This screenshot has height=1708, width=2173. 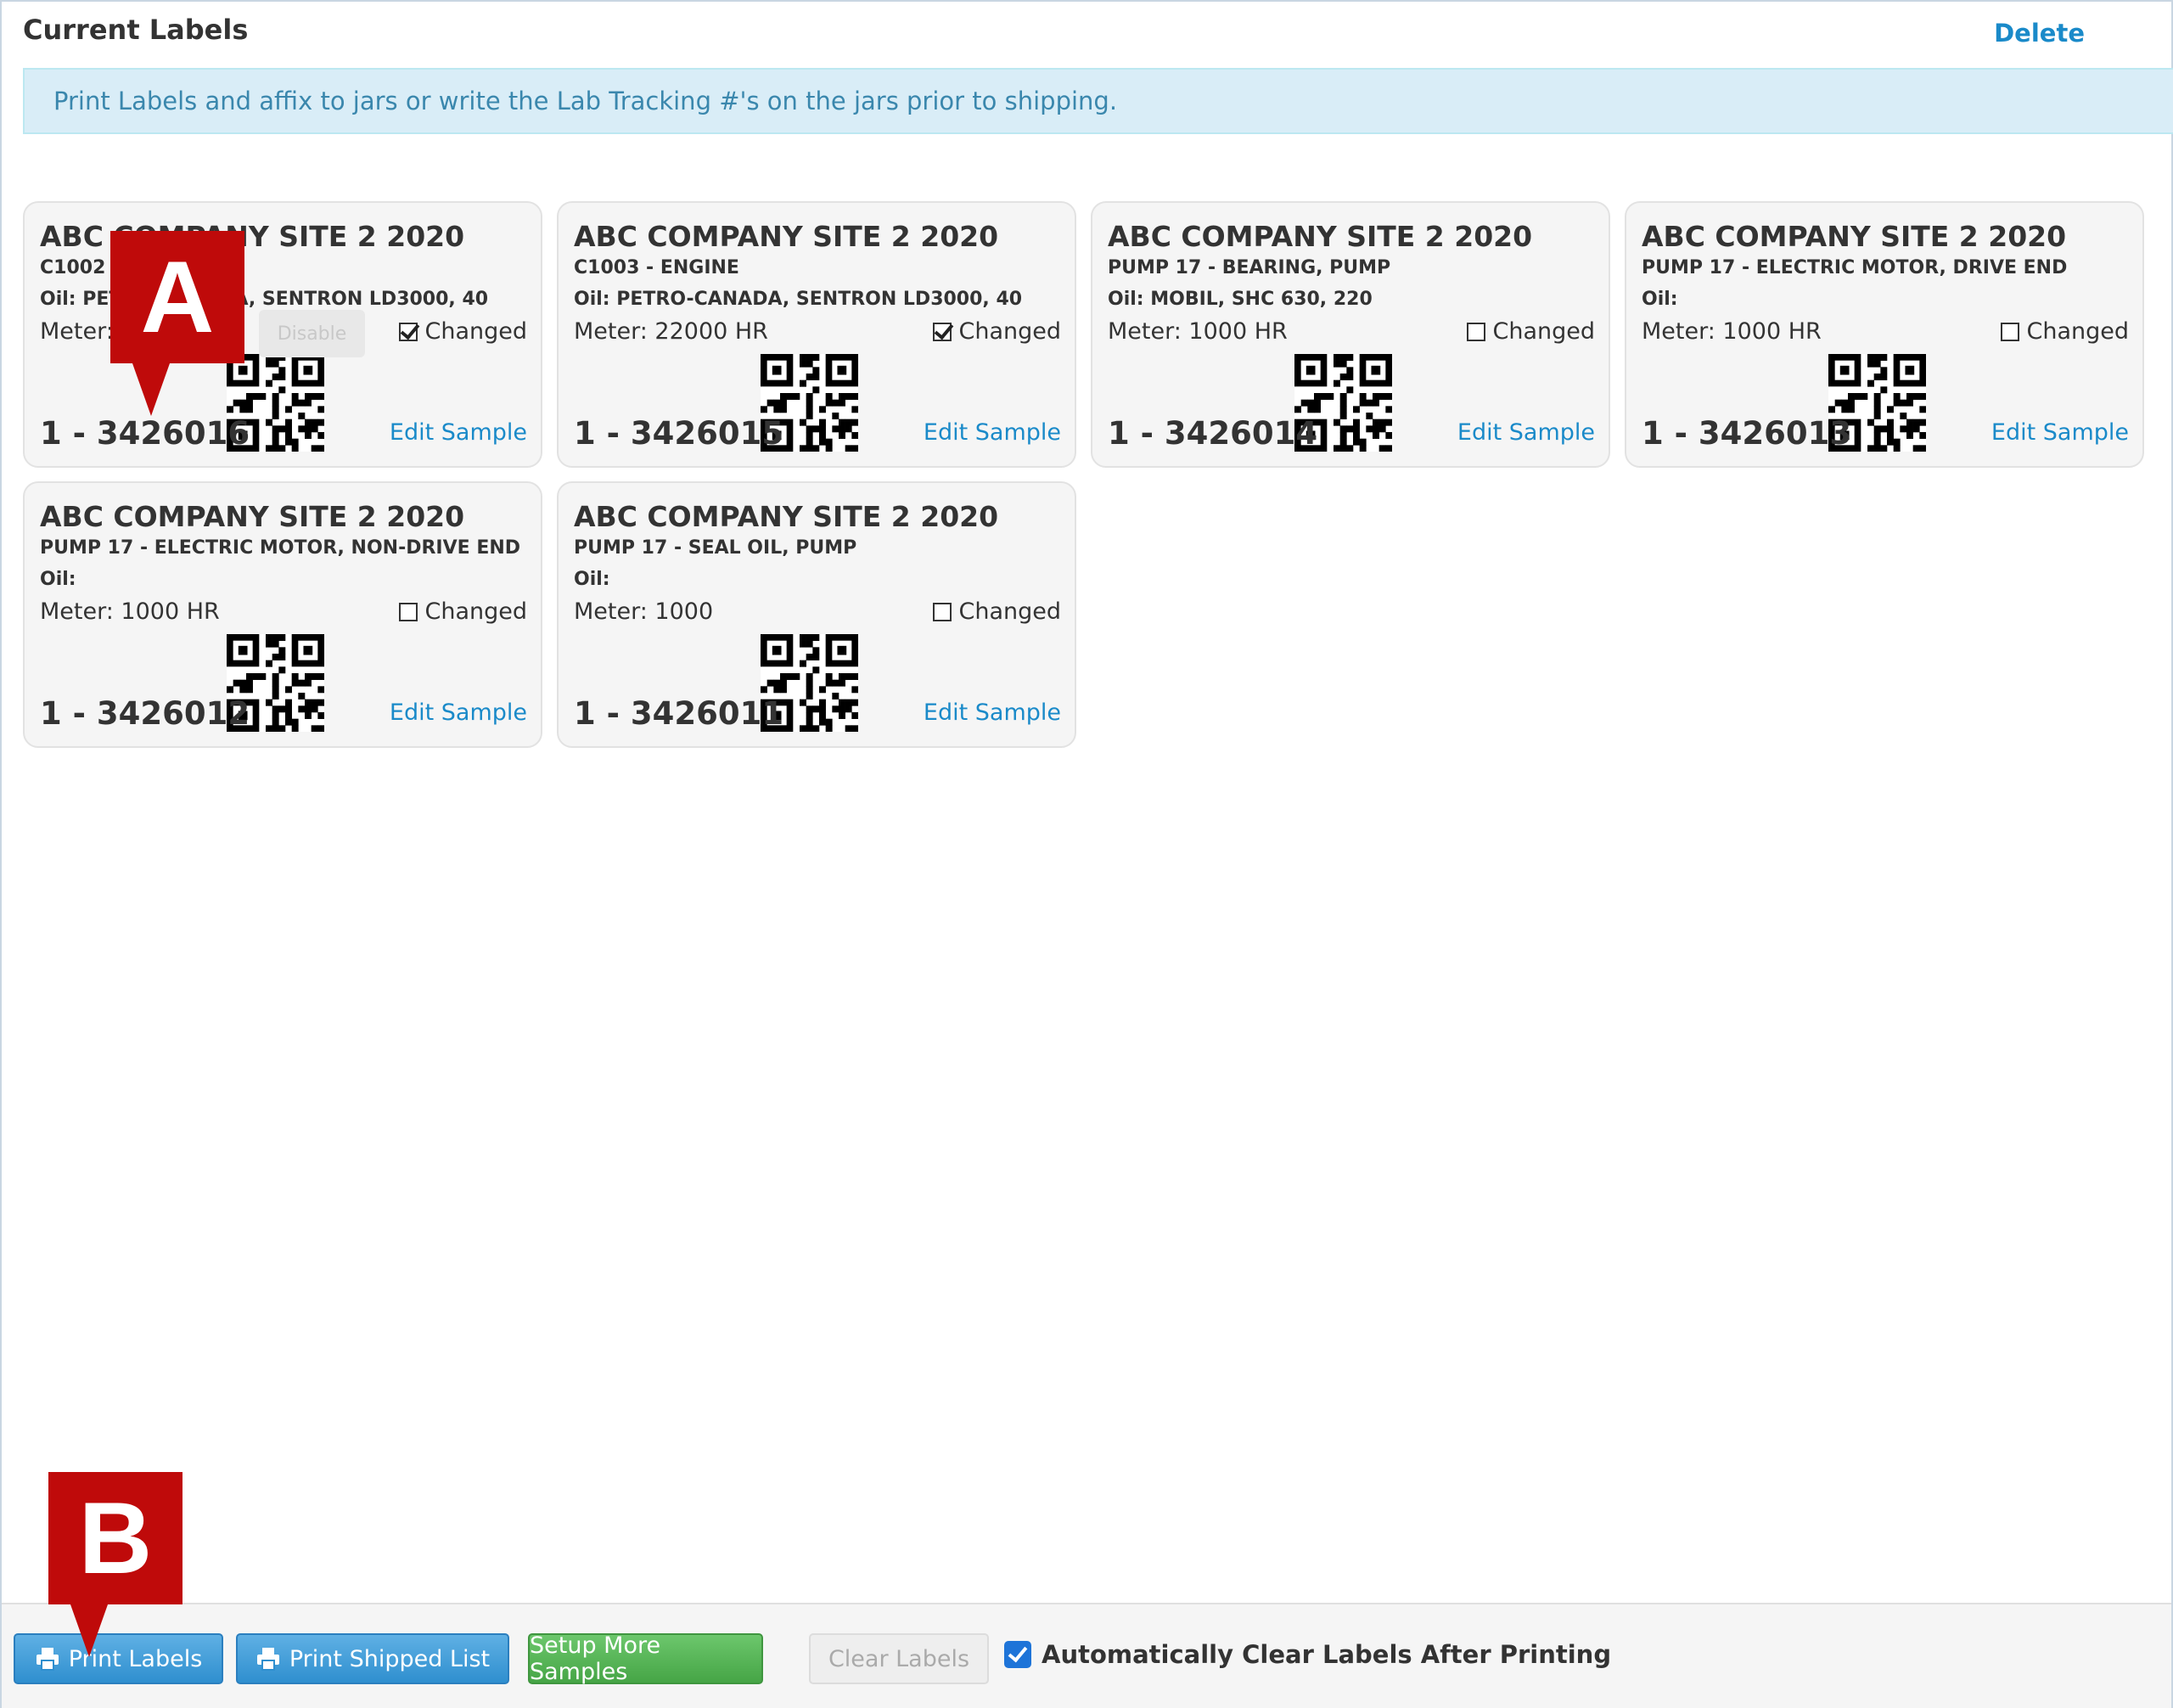 What do you see at coordinates (1017, 1654) in the screenshot?
I see `auto-clear-checkbox` at bounding box center [1017, 1654].